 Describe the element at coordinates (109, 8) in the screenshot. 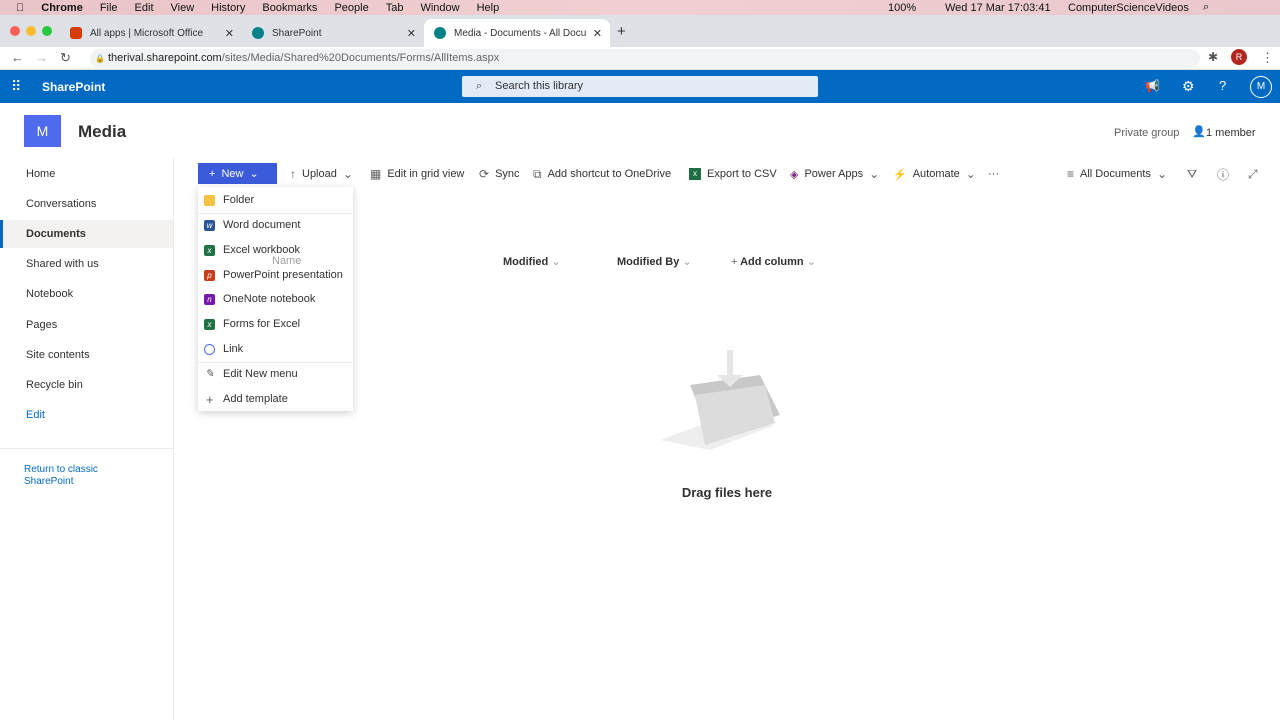

I see `menu-file: File` at that location.